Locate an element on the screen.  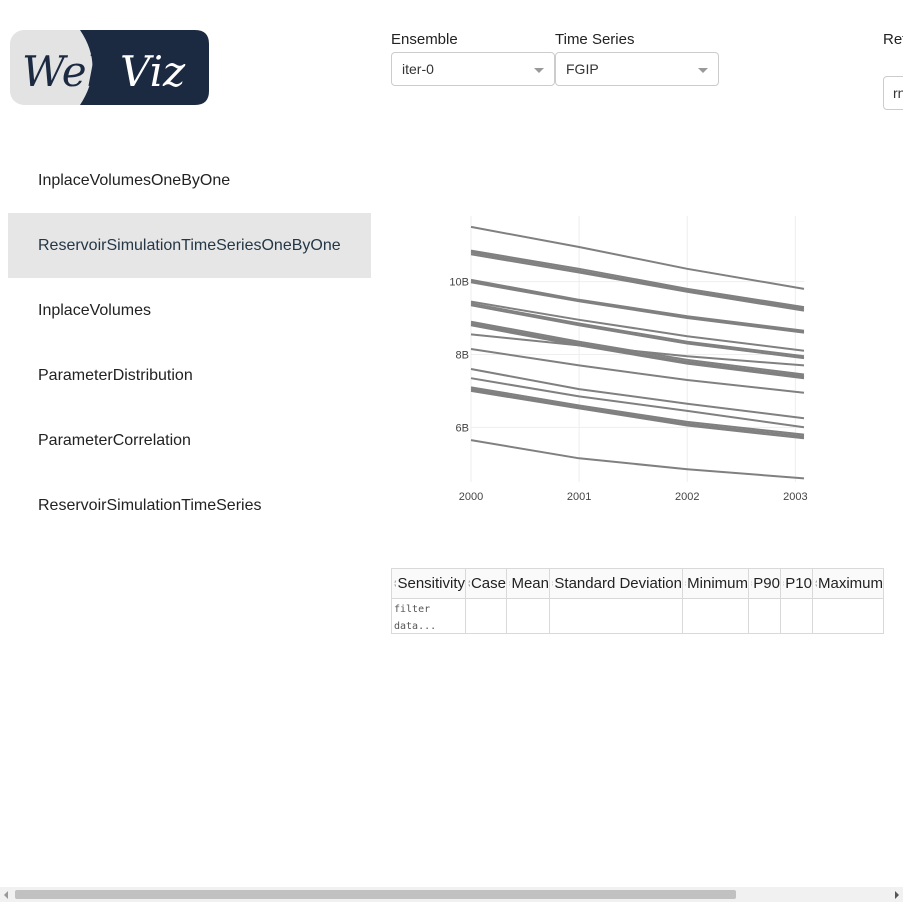
column-header-sensitivity: Sensitivity is located at coordinates (428, 583).